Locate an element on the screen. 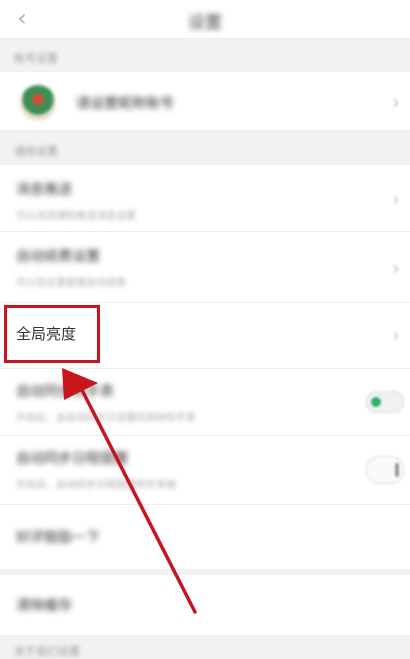  setting-title: 自动同步日程提醒 is located at coordinates (72, 459).